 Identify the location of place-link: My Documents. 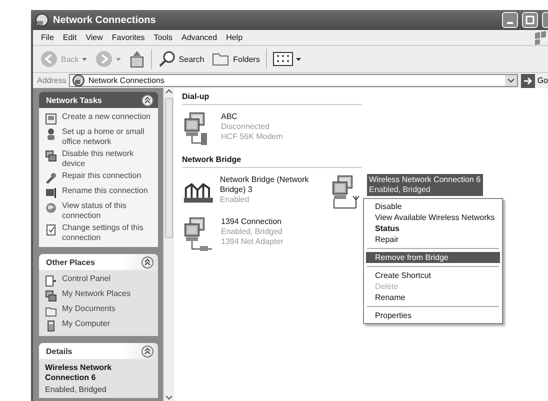
(89, 309).